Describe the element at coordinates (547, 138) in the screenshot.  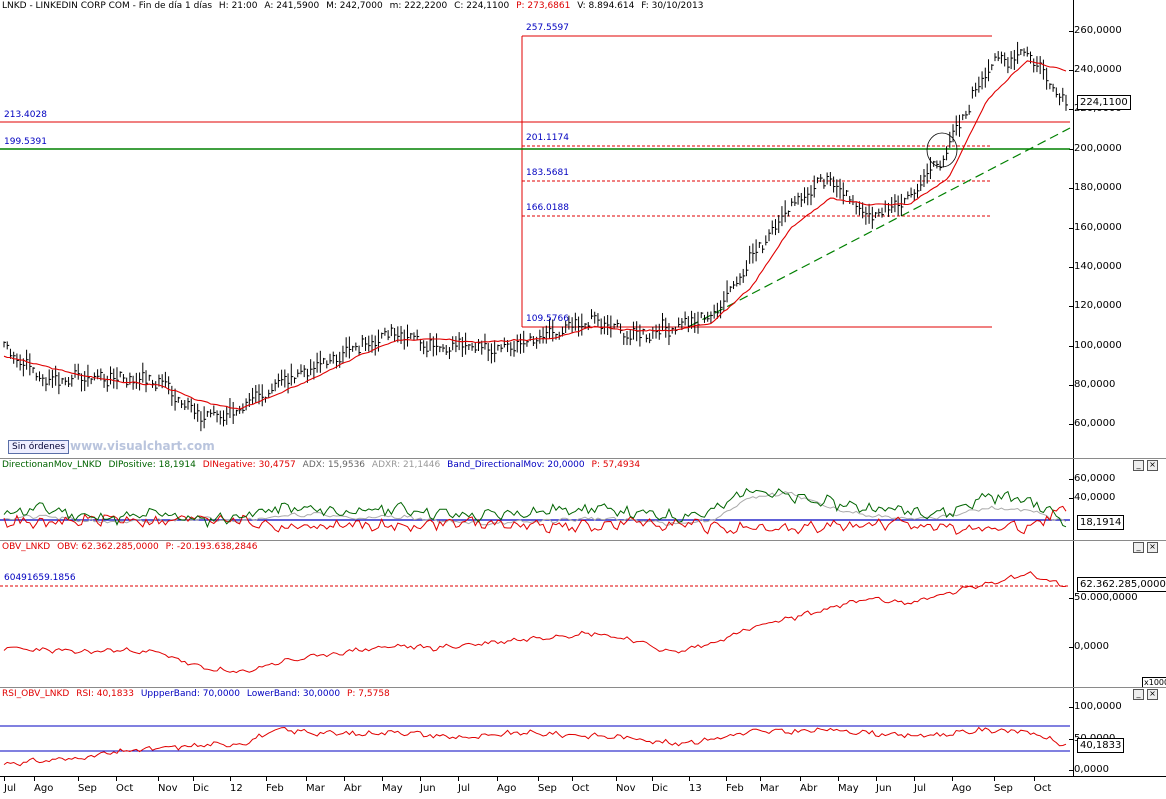
I see `fib-label-201: 201.1174` at that location.